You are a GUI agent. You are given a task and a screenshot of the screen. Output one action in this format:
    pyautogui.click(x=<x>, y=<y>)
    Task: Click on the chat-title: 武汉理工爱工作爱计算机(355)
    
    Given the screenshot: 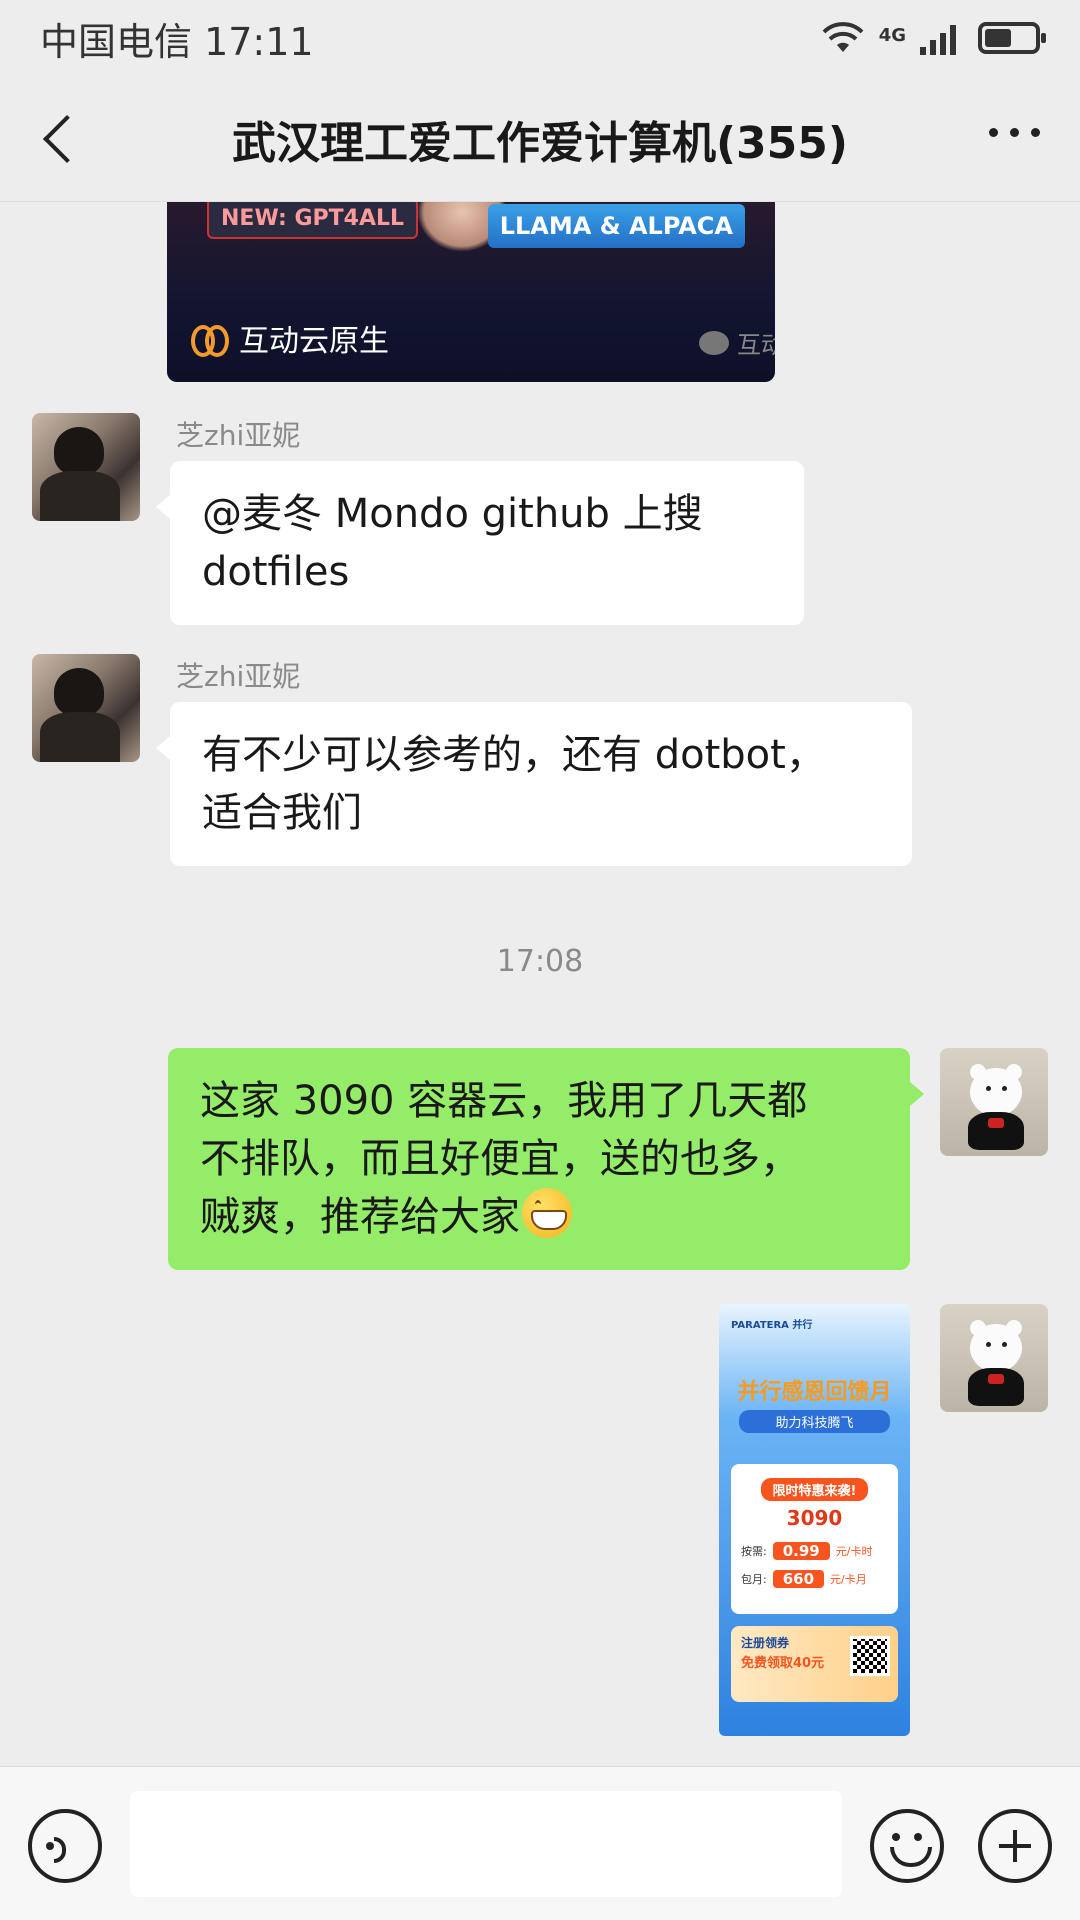 What is the action you would take?
    pyautogui.click(x=540, y=143)
    